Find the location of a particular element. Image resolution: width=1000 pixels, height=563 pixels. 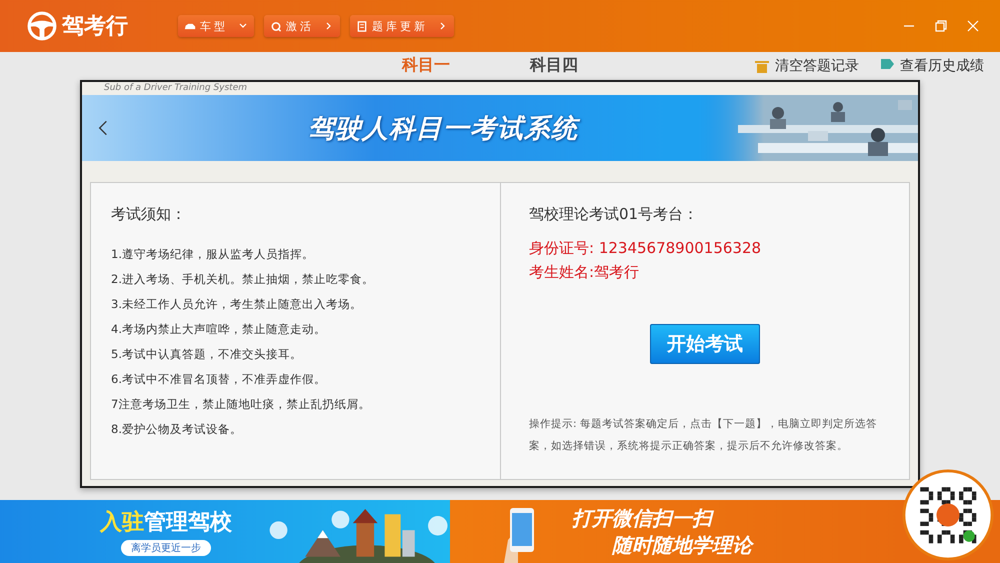

rule-text: 4.考场内禁止大声喧哗，禁止随意走动。 is located at coordinates (219, 329).